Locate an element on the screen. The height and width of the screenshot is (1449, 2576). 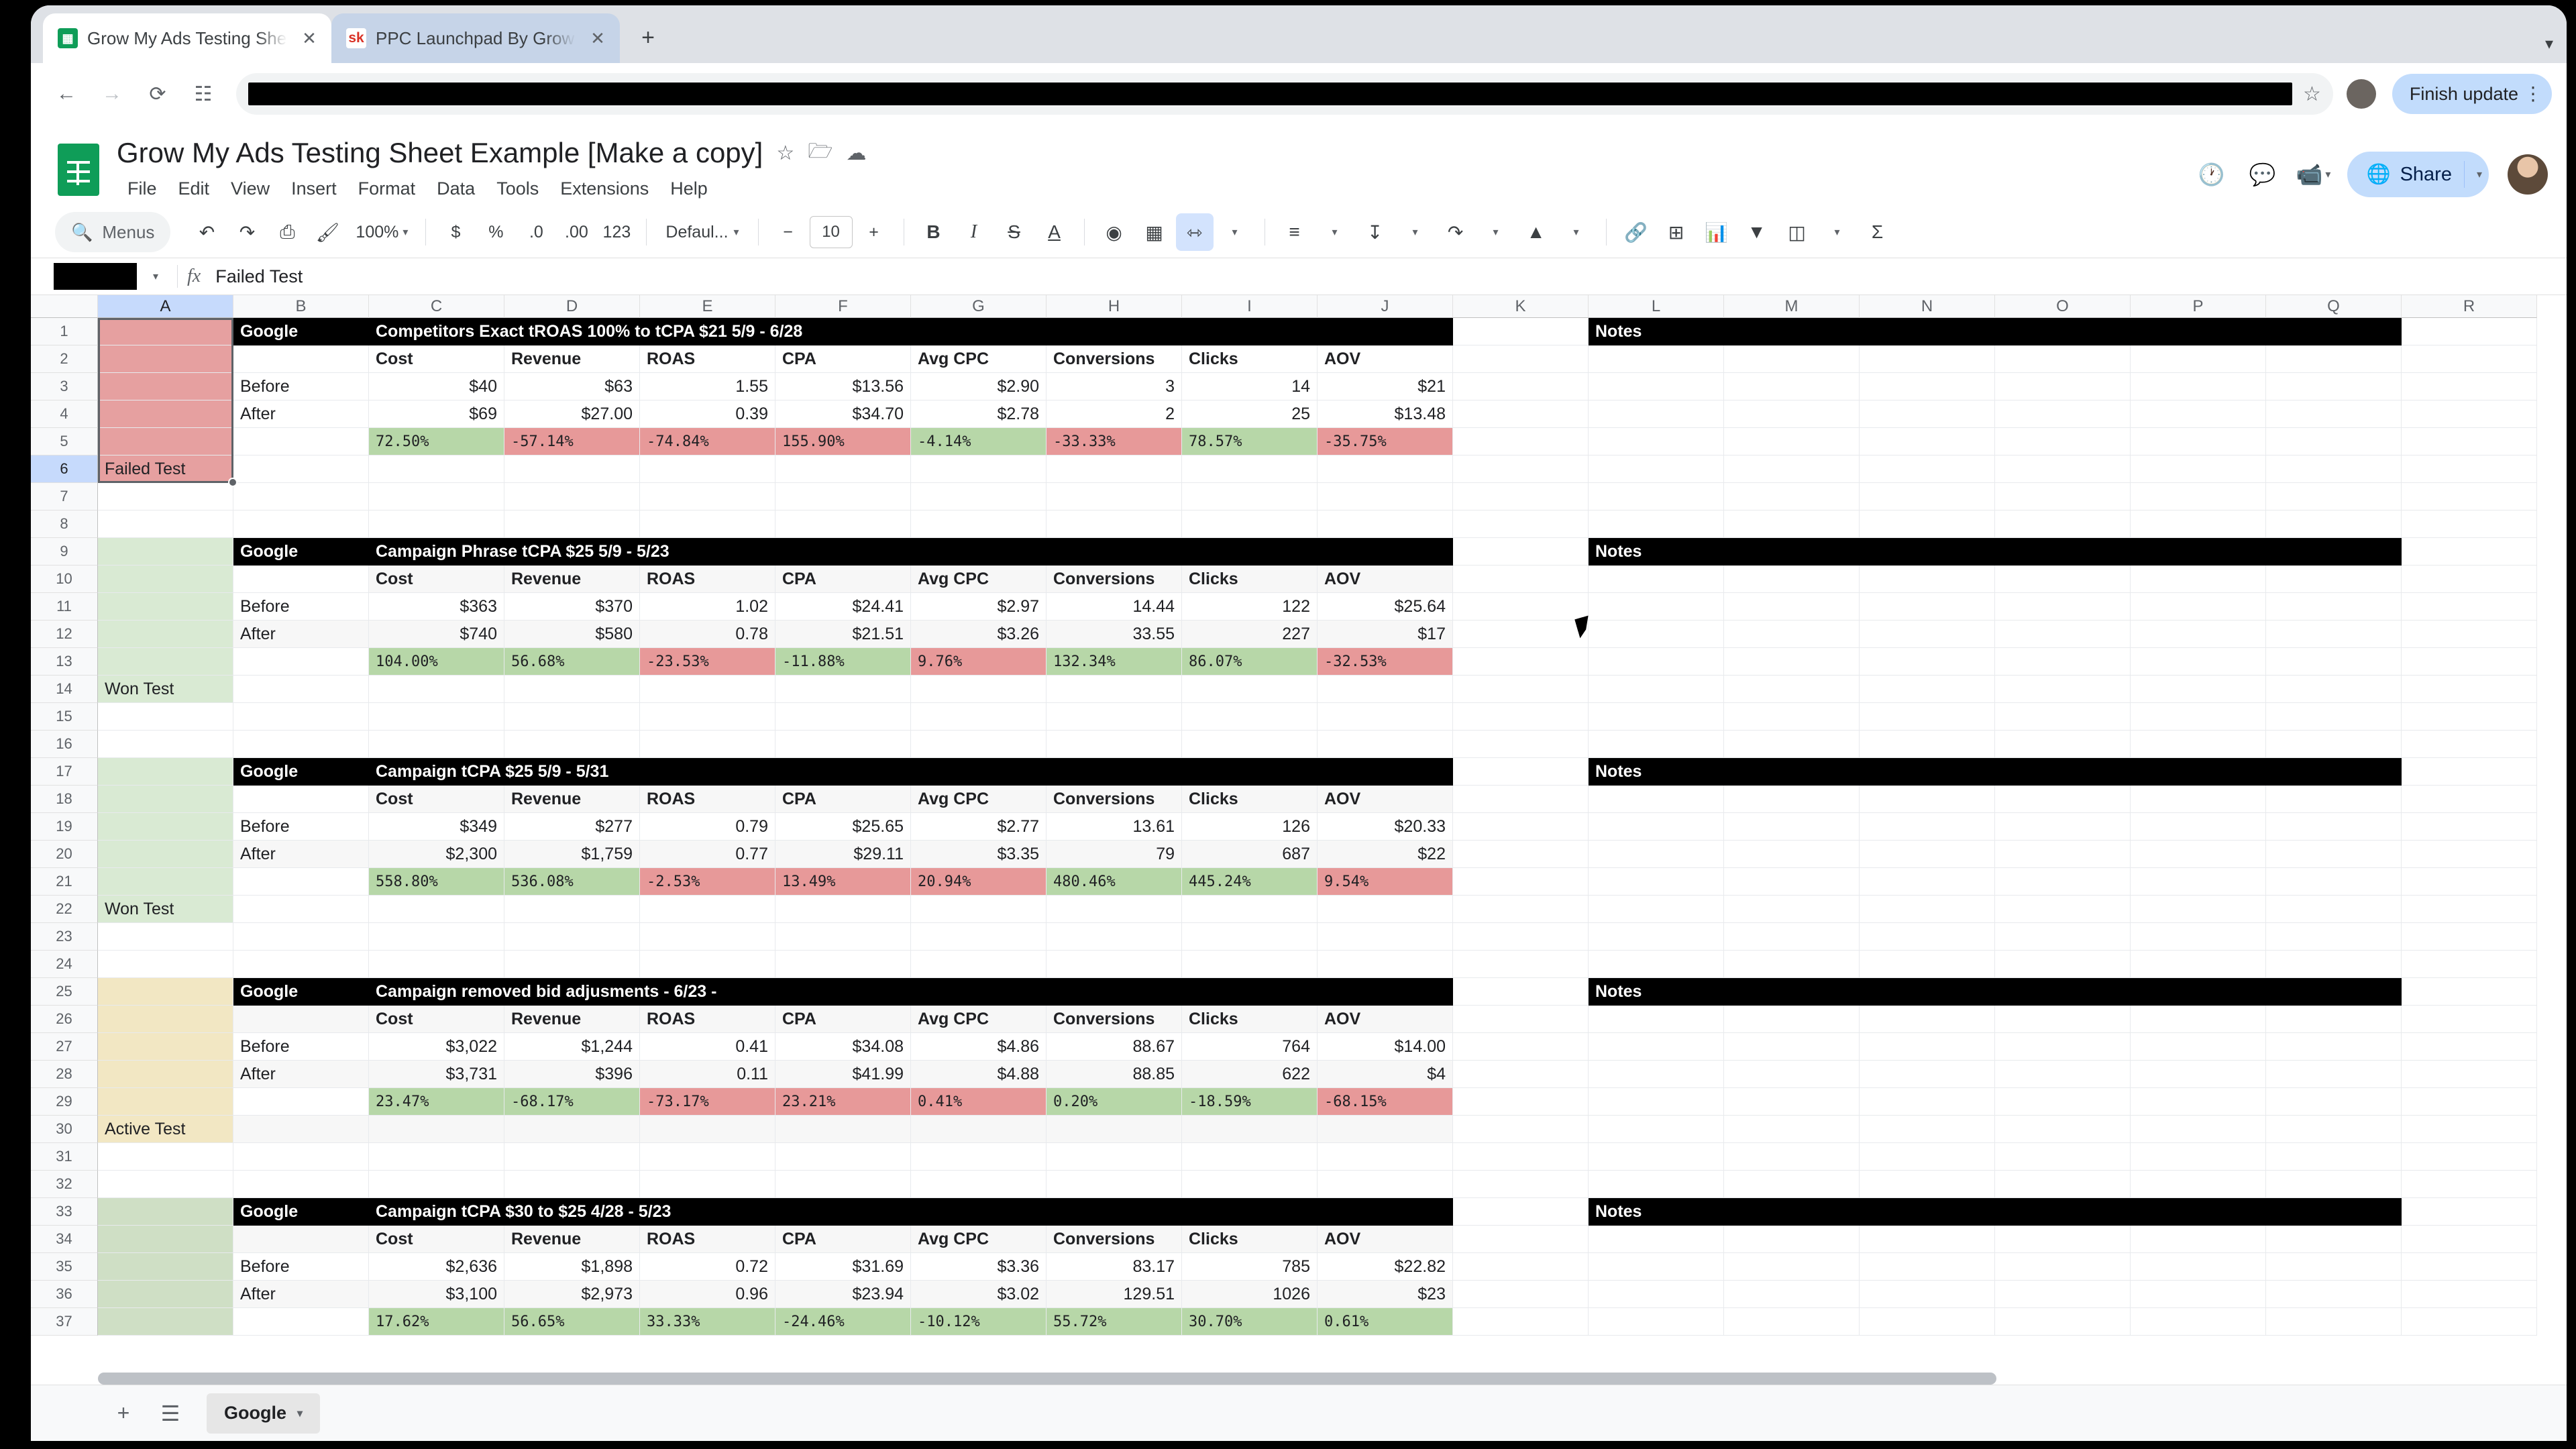
cell-I34: Clicks is located at coordinates (1250, 1239).